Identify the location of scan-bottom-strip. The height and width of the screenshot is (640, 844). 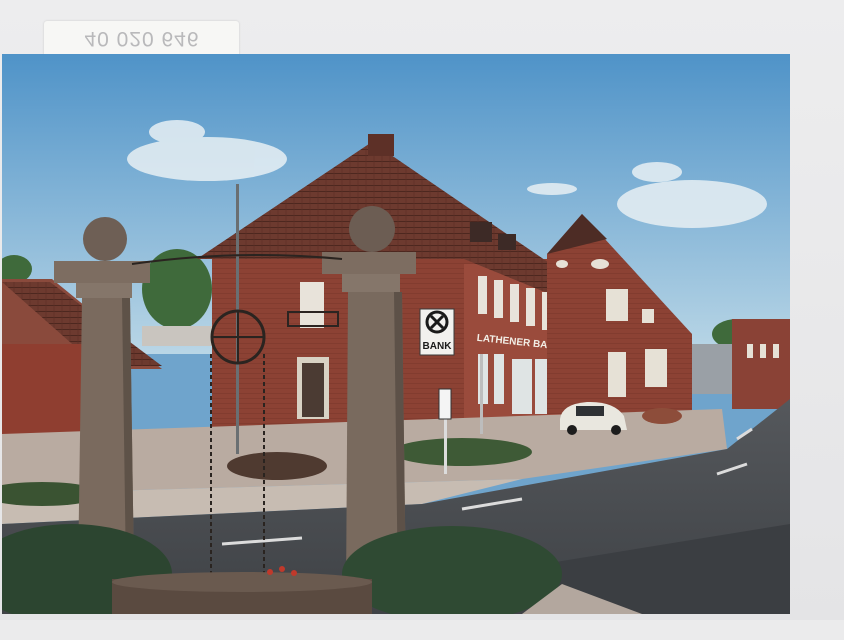
(422, 630).